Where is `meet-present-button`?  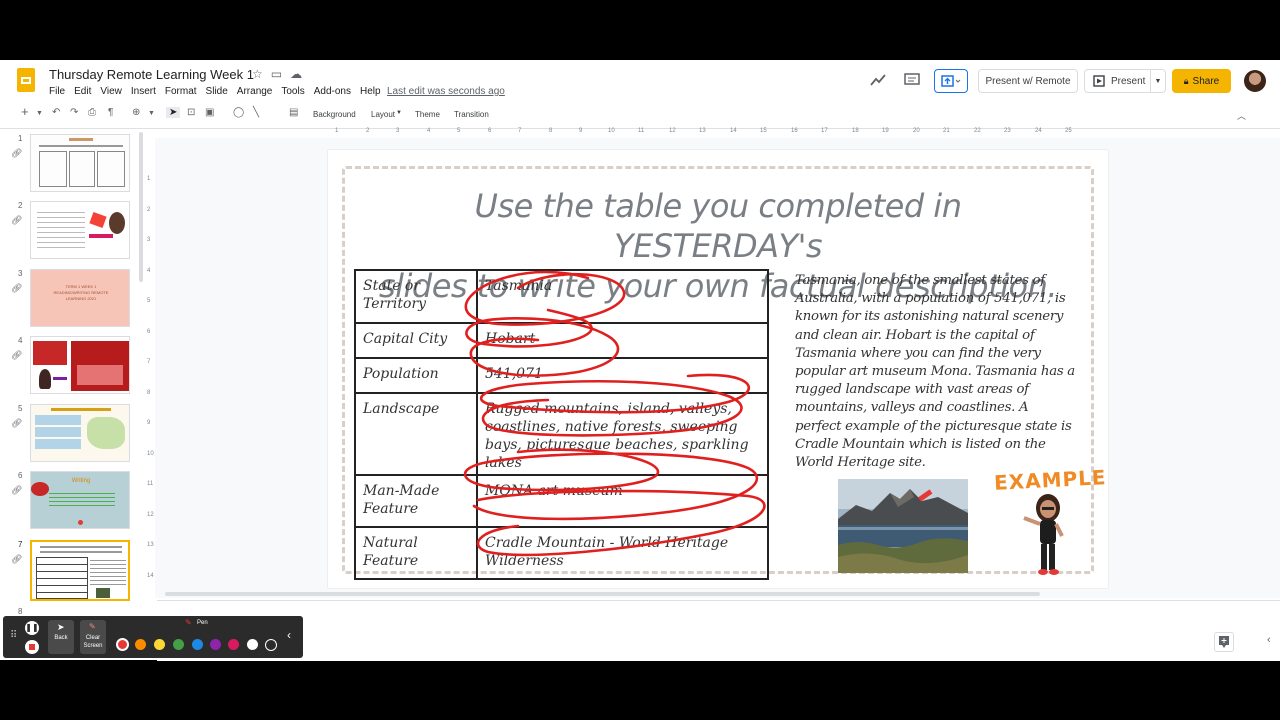
meet-present-button is located at coordinates (951, 81).